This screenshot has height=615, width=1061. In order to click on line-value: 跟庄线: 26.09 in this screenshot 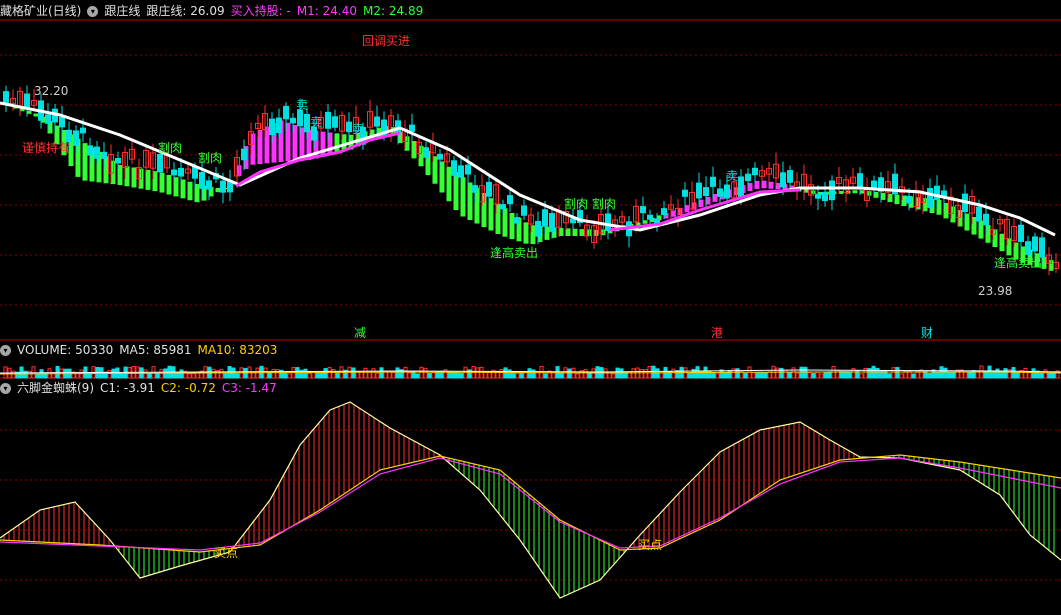, I will do `click(185, 11)`.